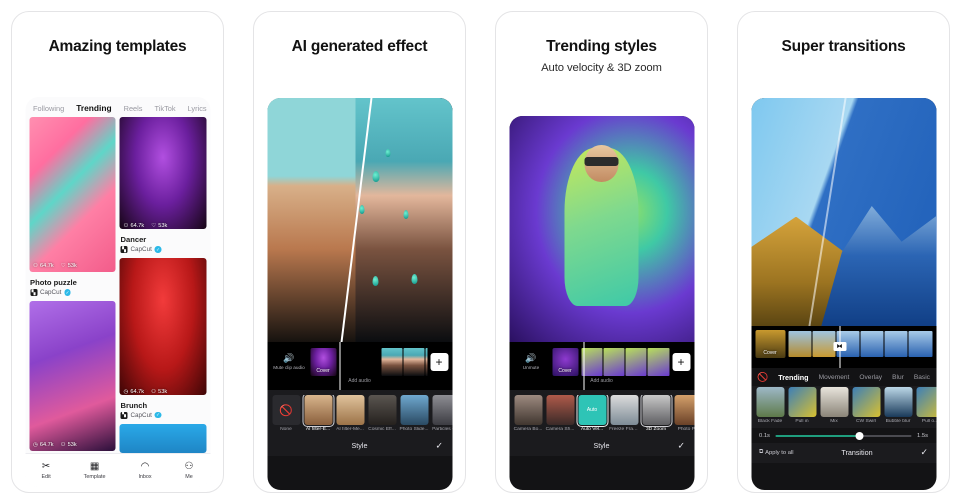  What do you see at coordinates (94, 466) in the screenshot?
I see `template-icon: ▦` at bounding box center [94, 466].